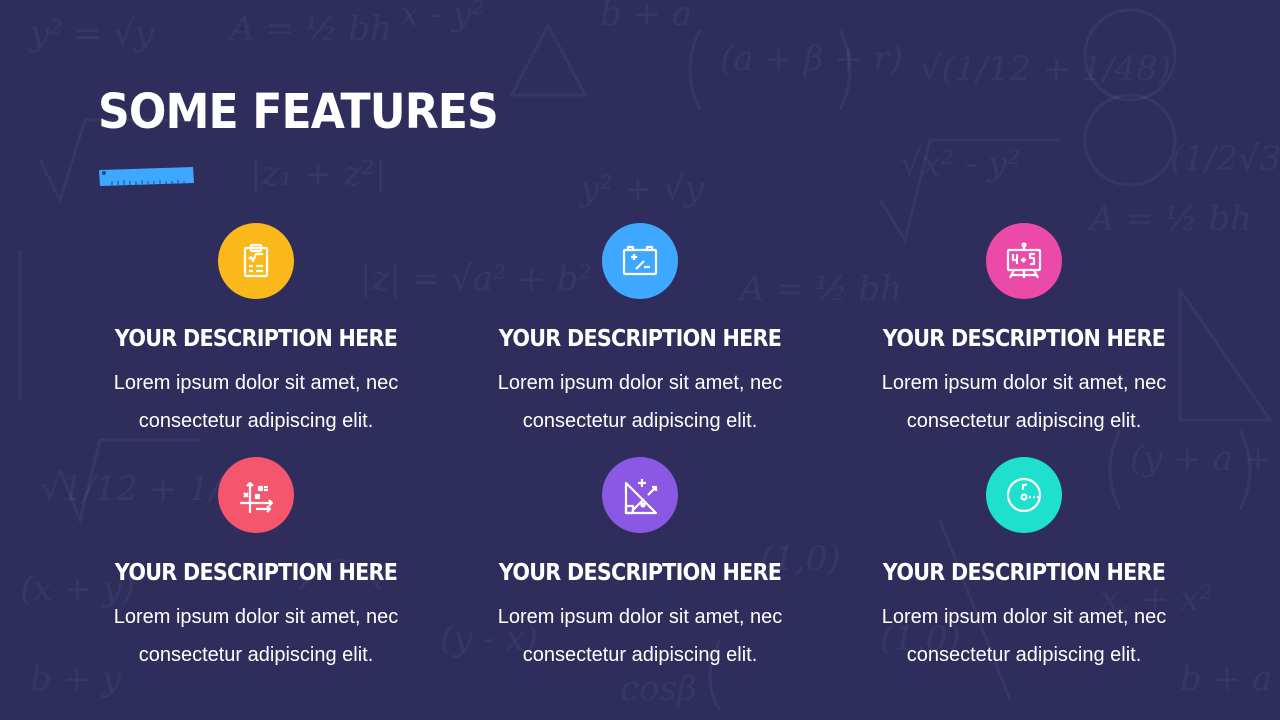 Image resolution: width=1280 pixels, height=720 pixels. Describe the element at coordinates (298, 112) in the screenshot. I see `page-title: SOME FEATURES` at that location.